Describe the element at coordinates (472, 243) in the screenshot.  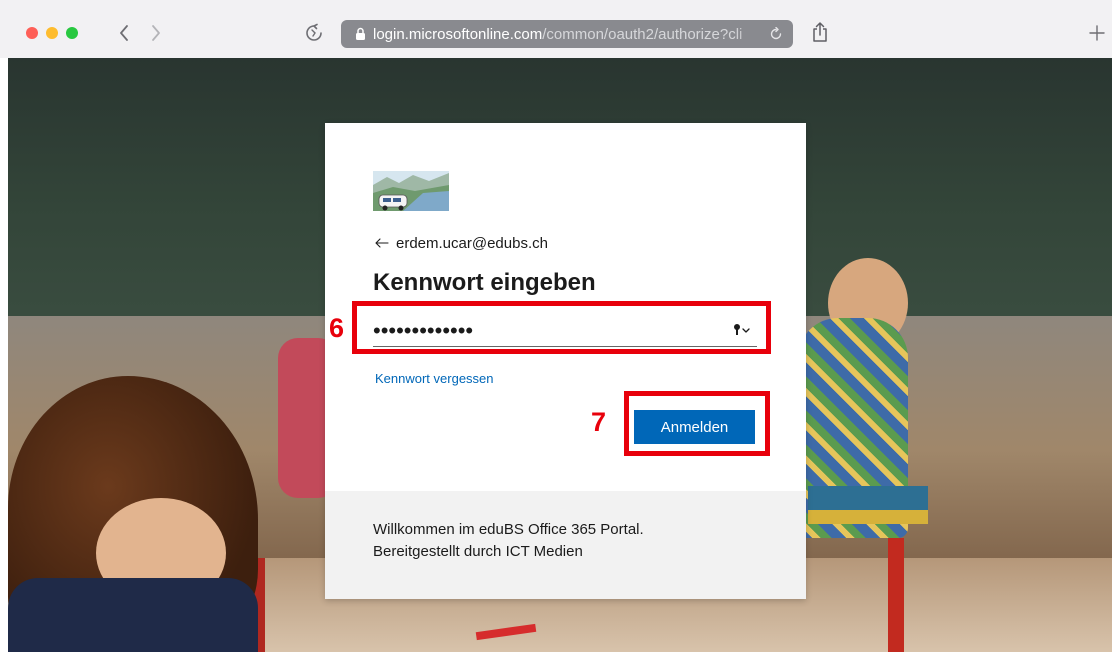
I see `identity-email: erdem.ucar@edubs.ch` at that location.